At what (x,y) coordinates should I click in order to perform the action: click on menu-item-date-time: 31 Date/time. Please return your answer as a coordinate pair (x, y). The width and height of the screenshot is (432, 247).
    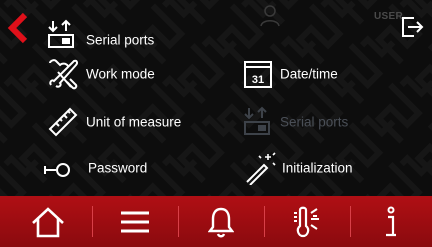
    Looking at the image, I should click on (312, 74).